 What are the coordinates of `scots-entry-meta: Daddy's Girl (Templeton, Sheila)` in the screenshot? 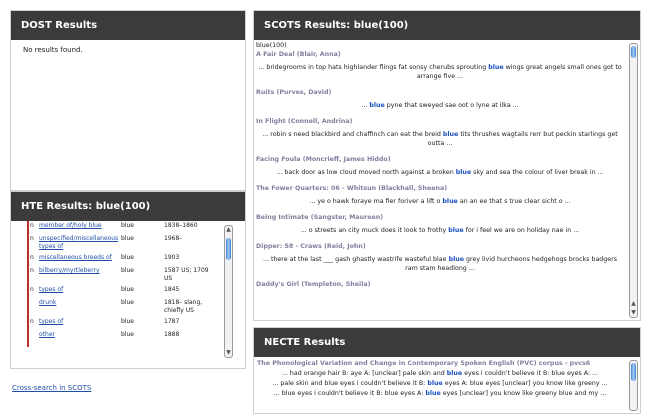 It's located at (440, 284).